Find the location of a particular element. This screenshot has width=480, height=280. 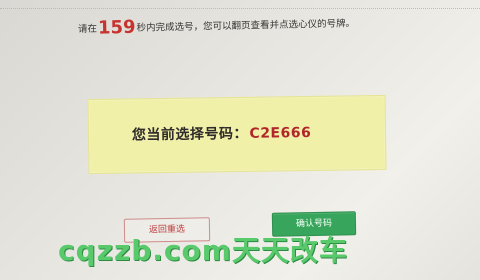

notice-prefix: 请在 is located at coordinates (87, 29).